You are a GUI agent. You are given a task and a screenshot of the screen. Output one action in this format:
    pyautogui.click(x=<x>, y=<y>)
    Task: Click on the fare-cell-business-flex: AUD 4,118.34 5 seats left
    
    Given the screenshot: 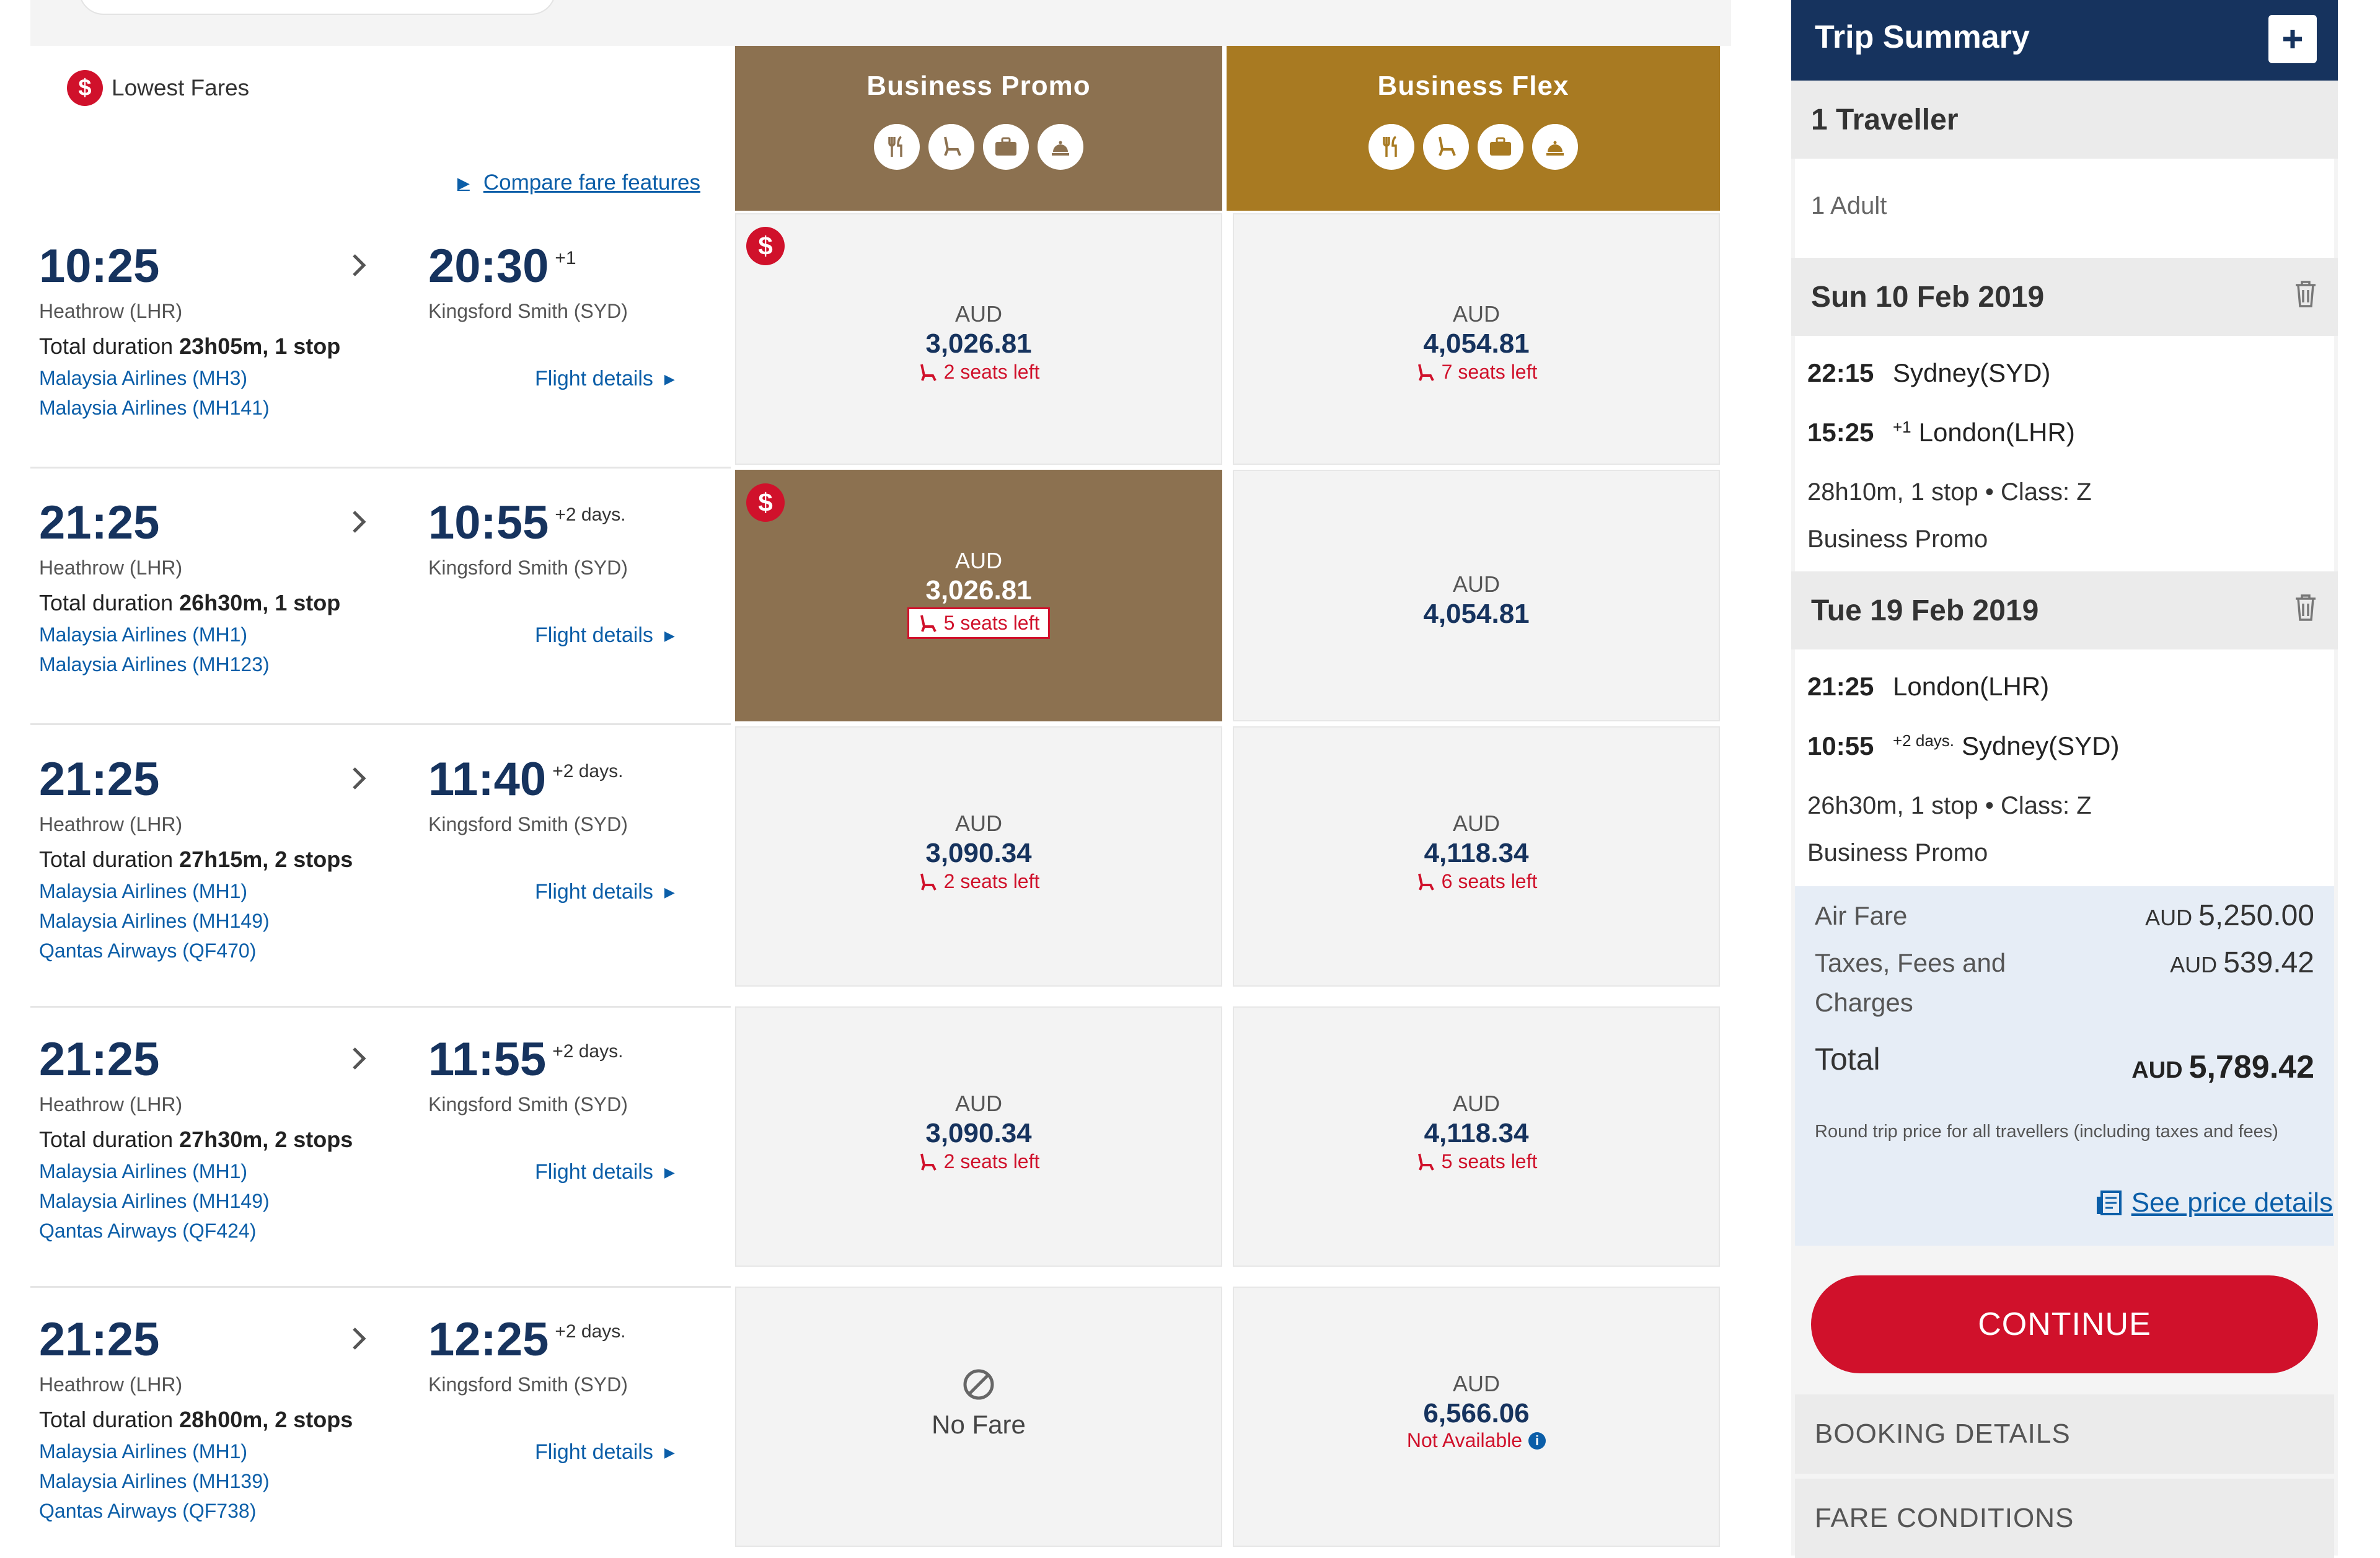 What is the action you would take?
    pyautogui.click(x=1476, y=1136)
    